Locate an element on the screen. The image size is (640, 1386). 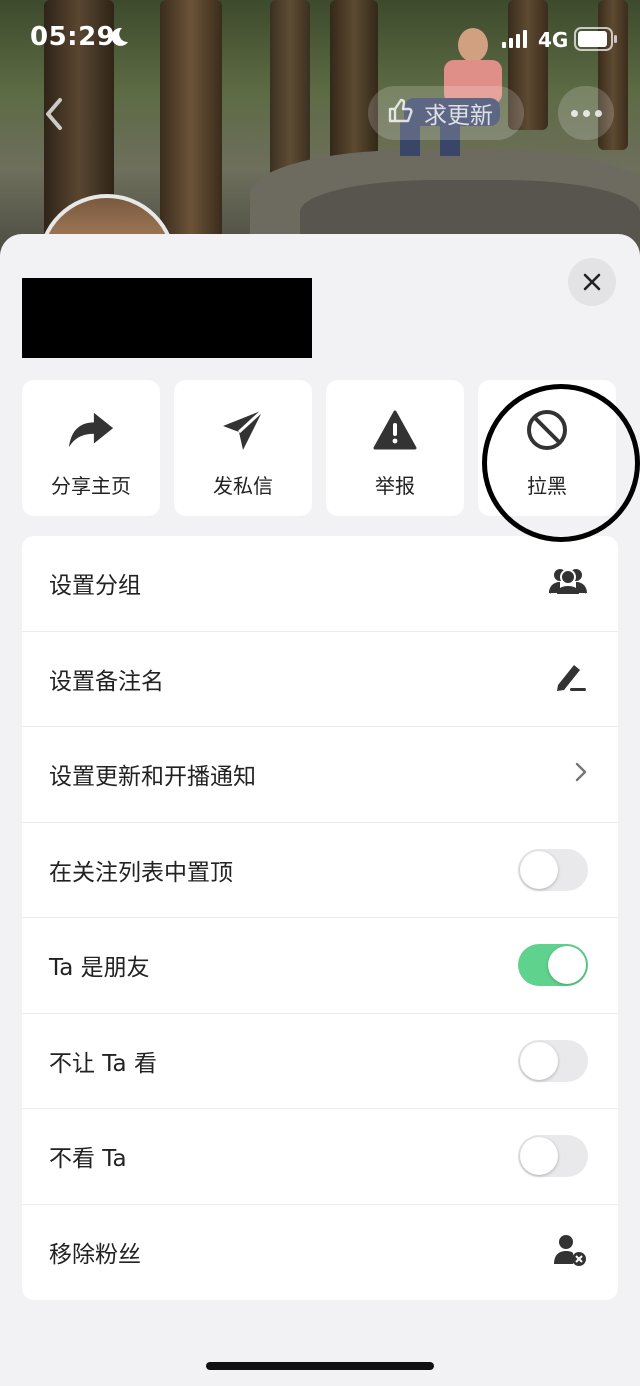
dont-see-toggle is located at coordinates (553, 1156).